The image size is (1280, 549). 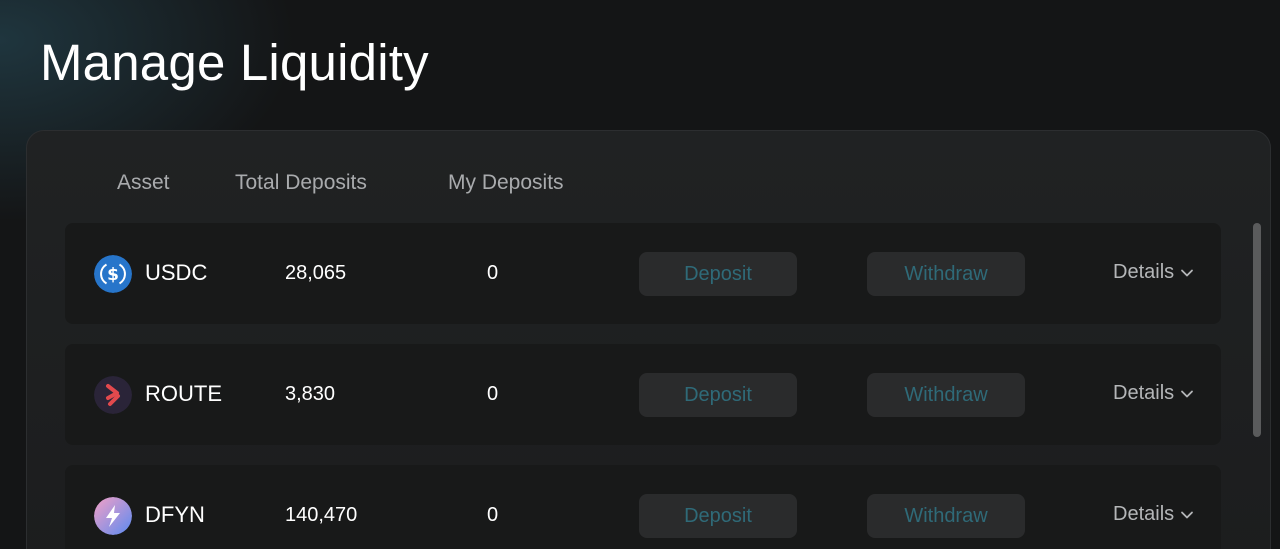 What do you see at coordinates (310, 394) in the screenshot?
I see `total-deposits-value: 3,830` at bounding box center [310, 394].